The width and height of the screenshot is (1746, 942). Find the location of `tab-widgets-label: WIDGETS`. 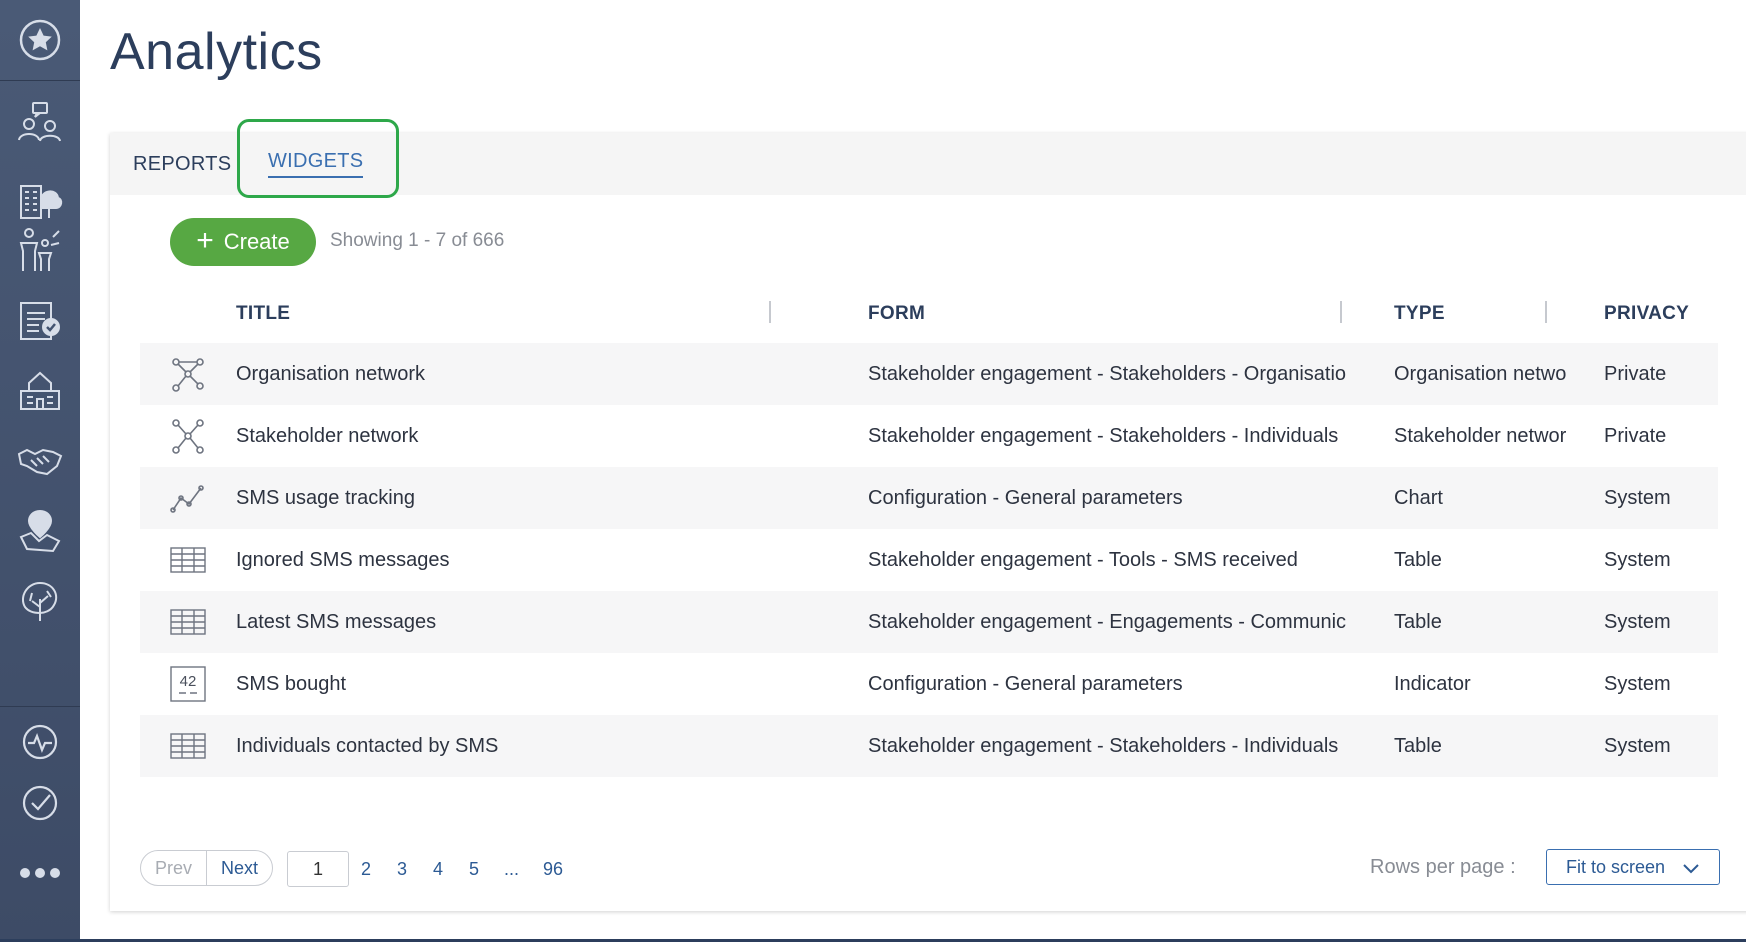

tab-widgets-label: WIDGETS is located at coordinates (316, 164).